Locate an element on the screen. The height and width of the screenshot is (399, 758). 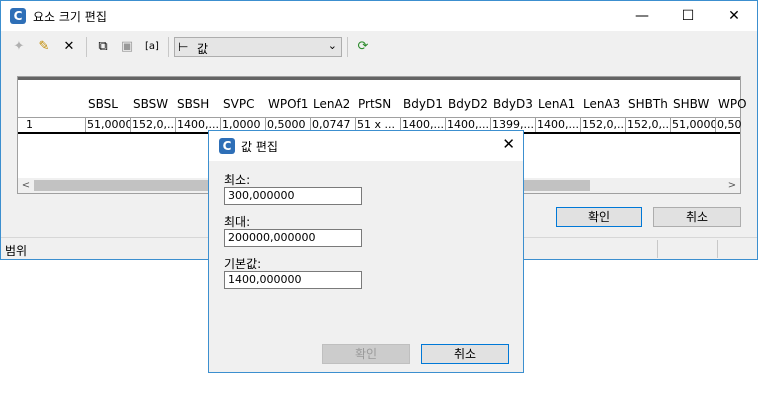
column-header: SVPC is located at coordinates (238, 104).